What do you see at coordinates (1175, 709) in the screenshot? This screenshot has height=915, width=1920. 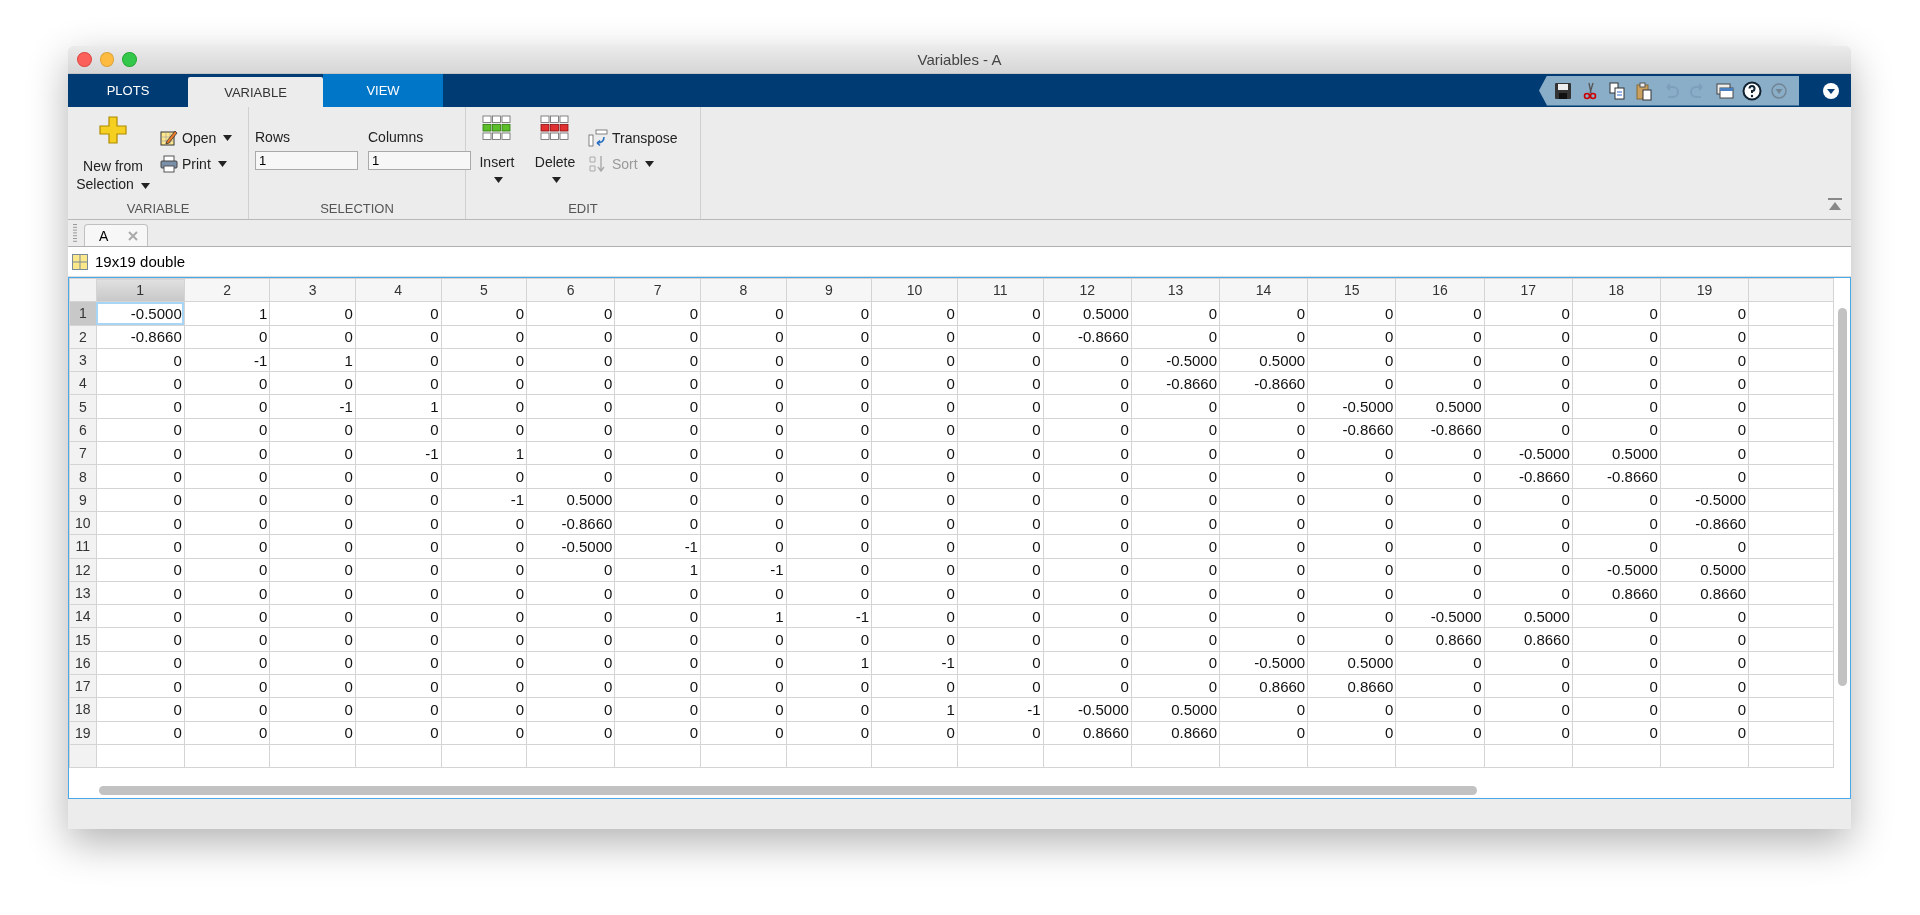 I see `table-cell: 0.5000` at bounding box center [1175, 709].